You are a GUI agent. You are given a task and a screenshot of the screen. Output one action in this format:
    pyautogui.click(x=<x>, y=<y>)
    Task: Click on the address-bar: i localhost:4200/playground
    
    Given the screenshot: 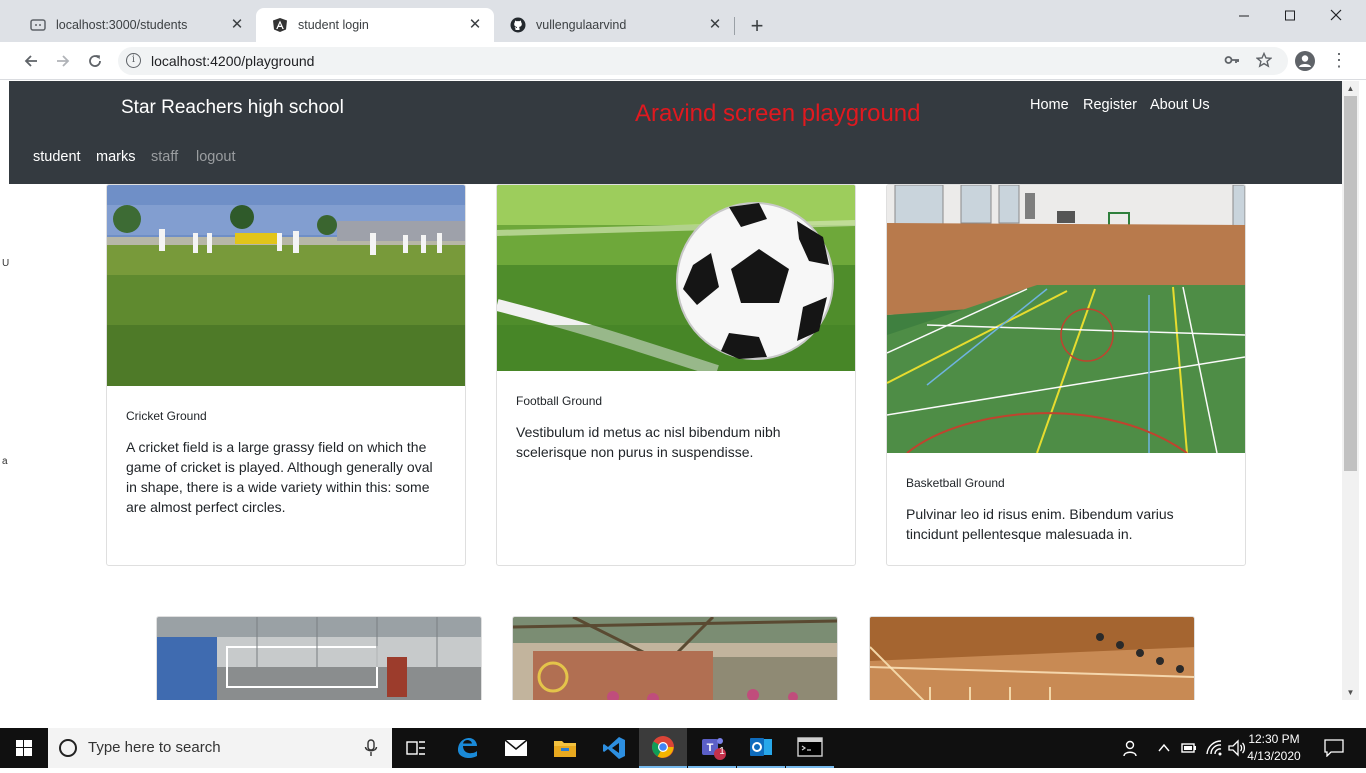 What is the action you would take?
    pyautogui.click(x=703, y=61)
    